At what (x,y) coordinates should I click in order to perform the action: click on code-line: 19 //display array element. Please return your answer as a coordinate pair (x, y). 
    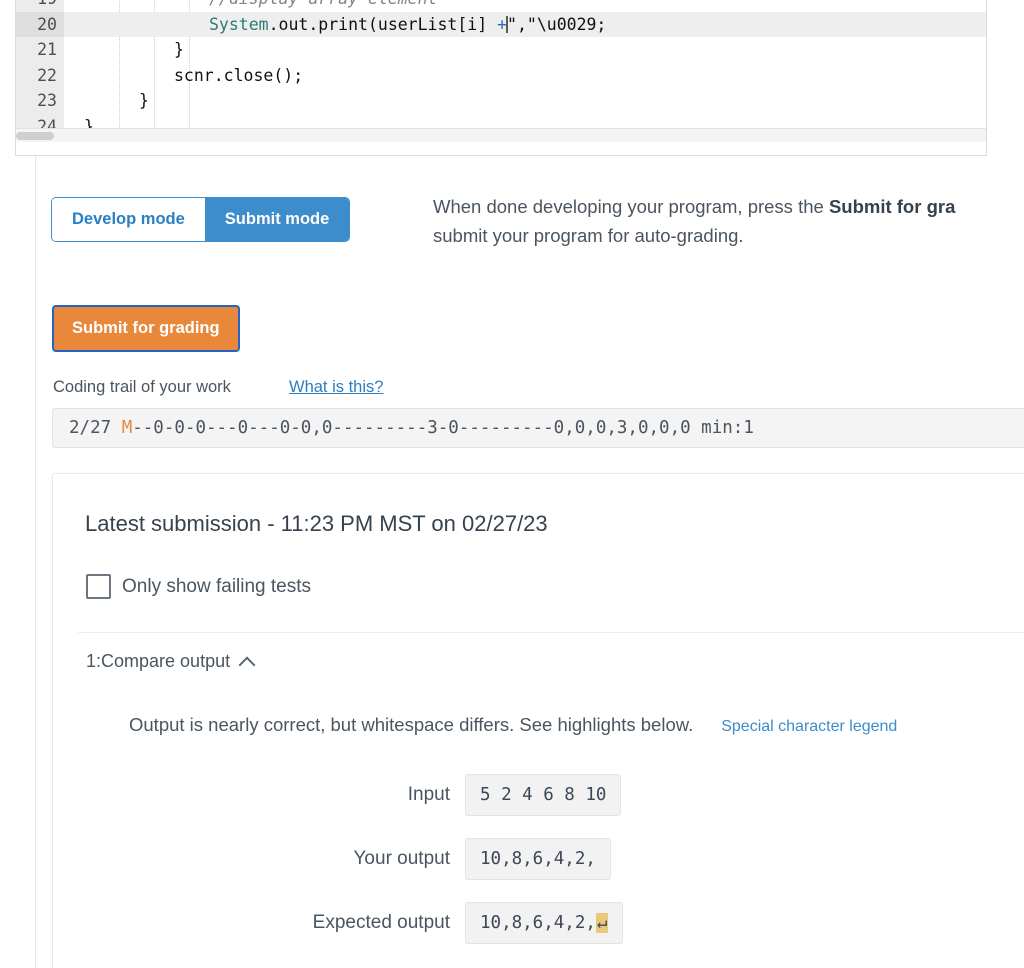
    Looking at the image, I should click on (501, 6).